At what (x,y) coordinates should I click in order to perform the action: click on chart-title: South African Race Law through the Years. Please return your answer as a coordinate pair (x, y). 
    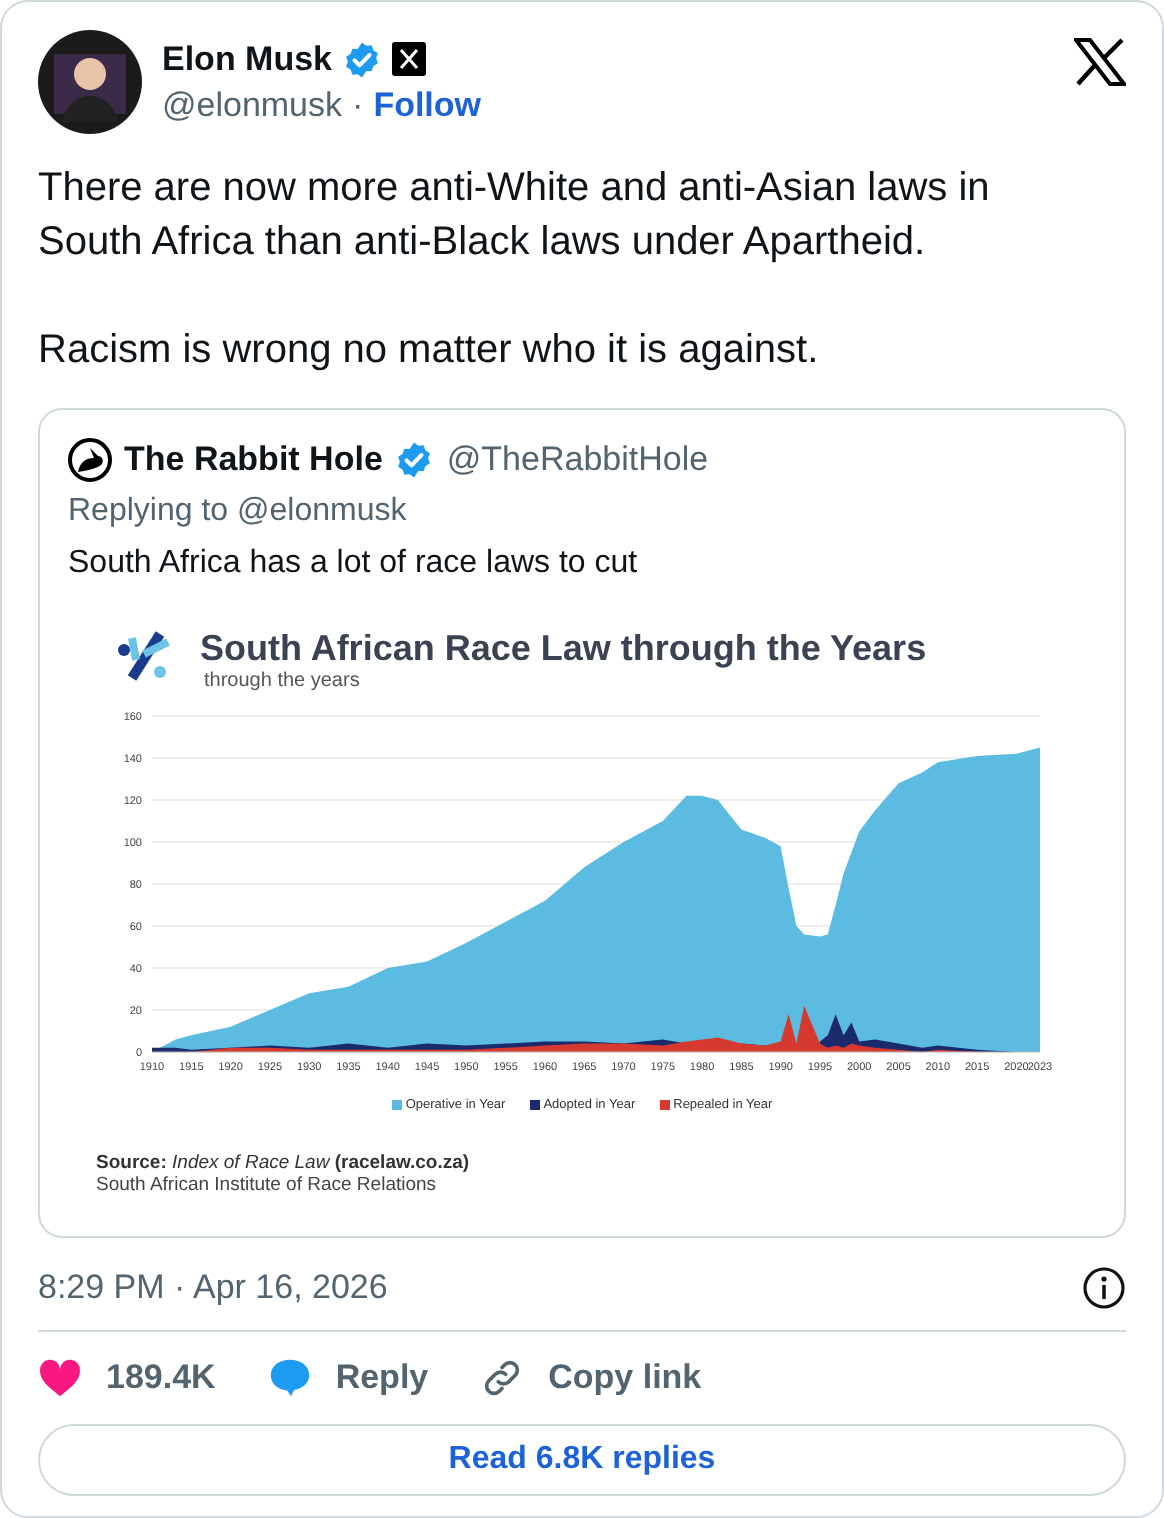
    Looking at the image, I should click on (563, 648).